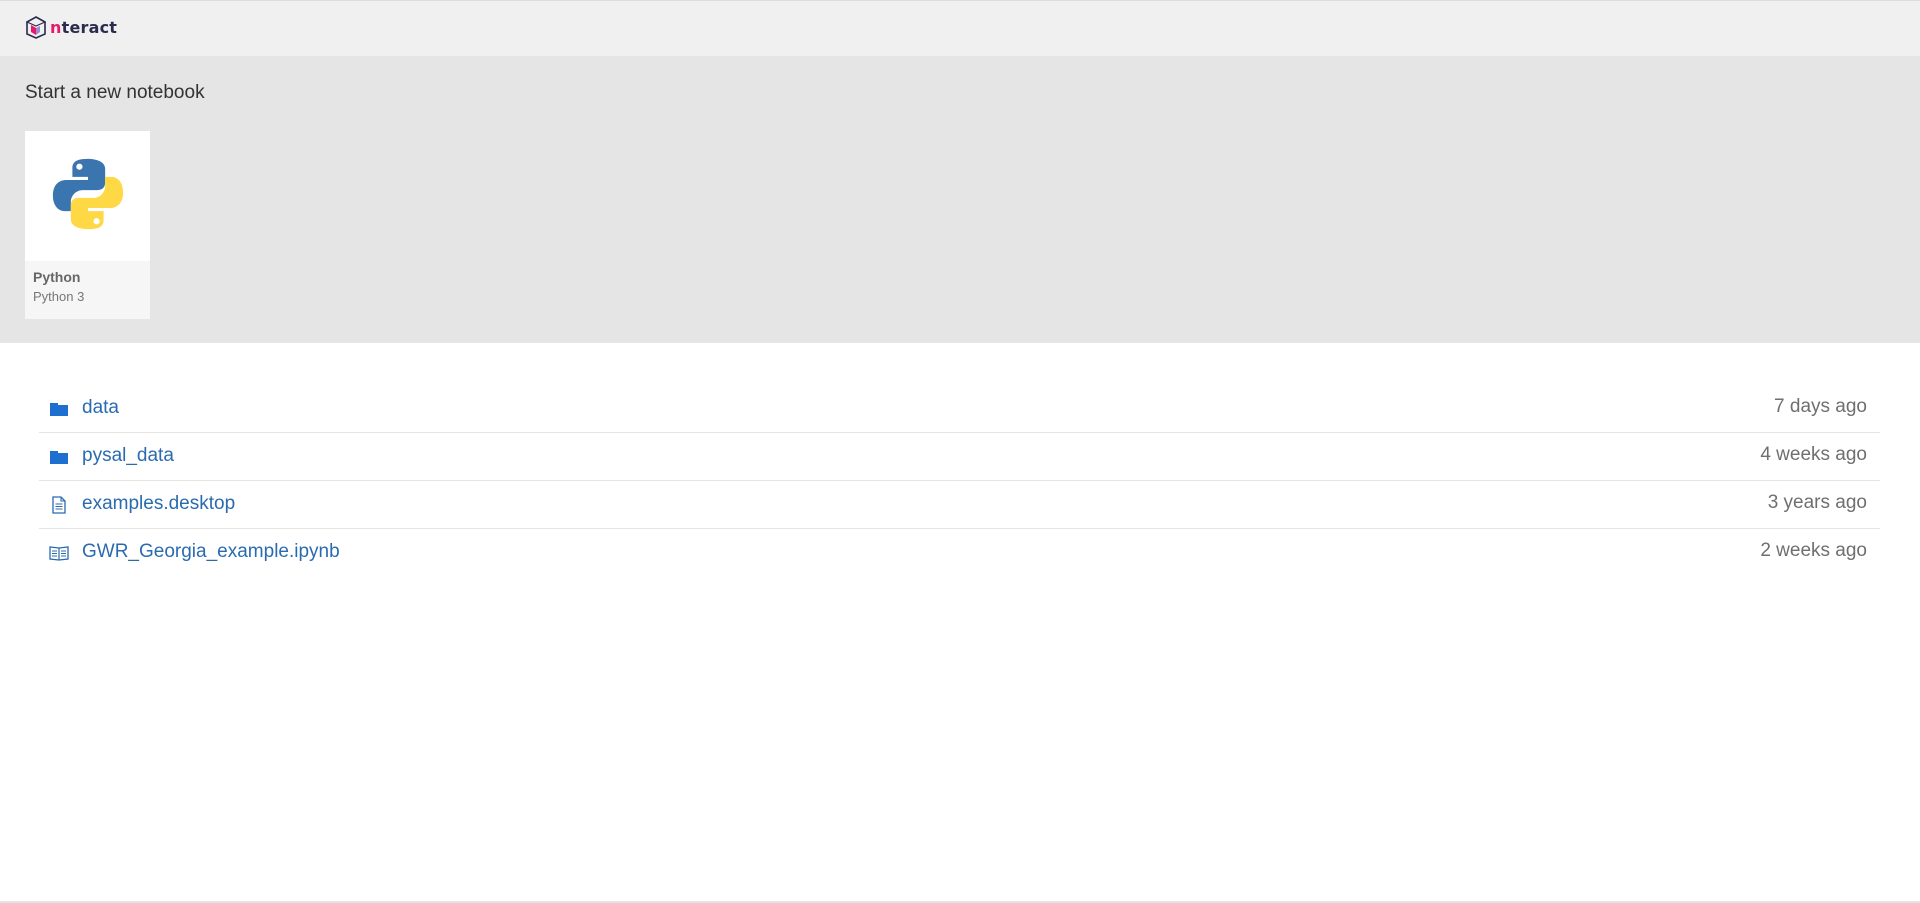 The width and height of the screenshot is (1920, 903). I want to click on kernel-meta: Python Python 3, so click(87, 290).